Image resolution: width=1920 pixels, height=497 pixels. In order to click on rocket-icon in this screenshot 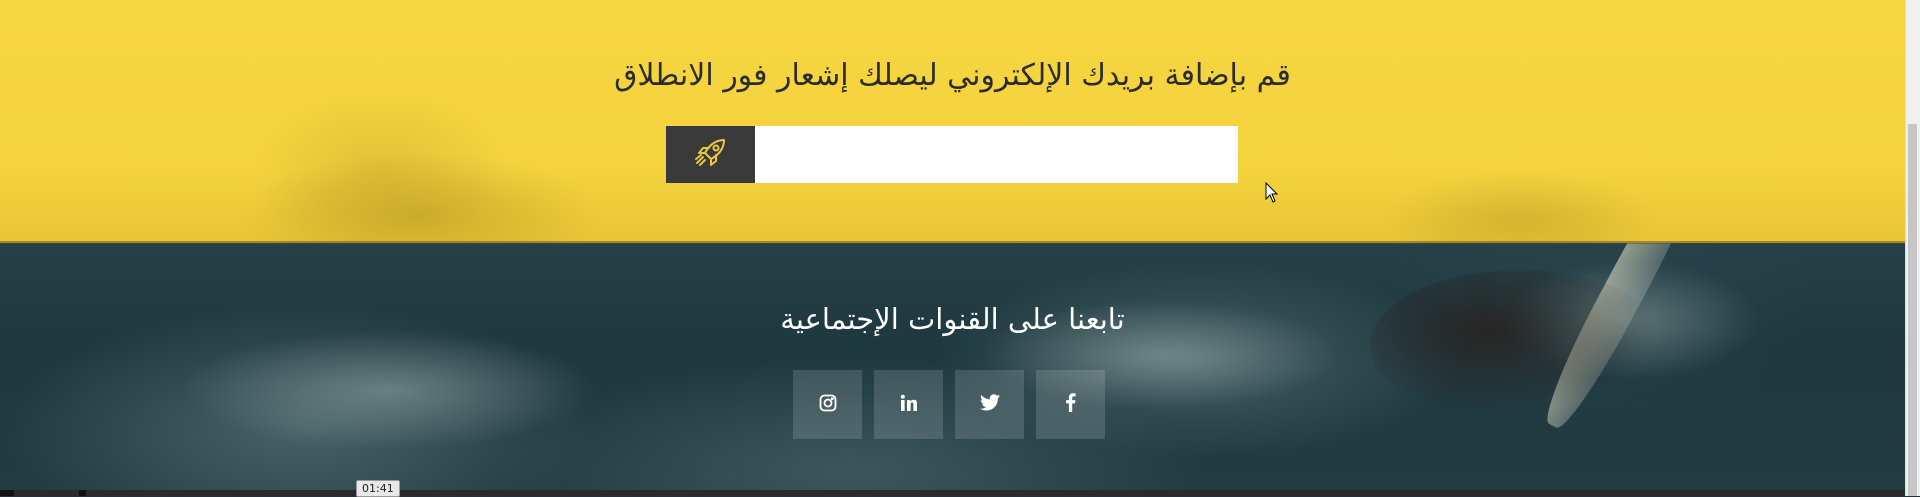, I will do `click(711, 154)`.